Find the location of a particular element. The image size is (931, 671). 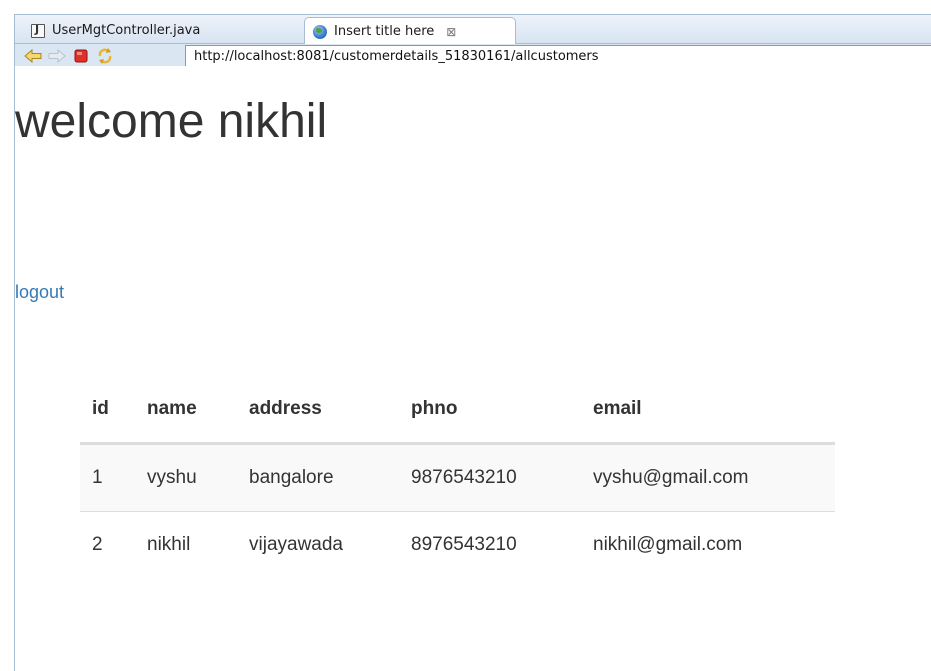

column-header-name: name is located at coordinates (186, 410).